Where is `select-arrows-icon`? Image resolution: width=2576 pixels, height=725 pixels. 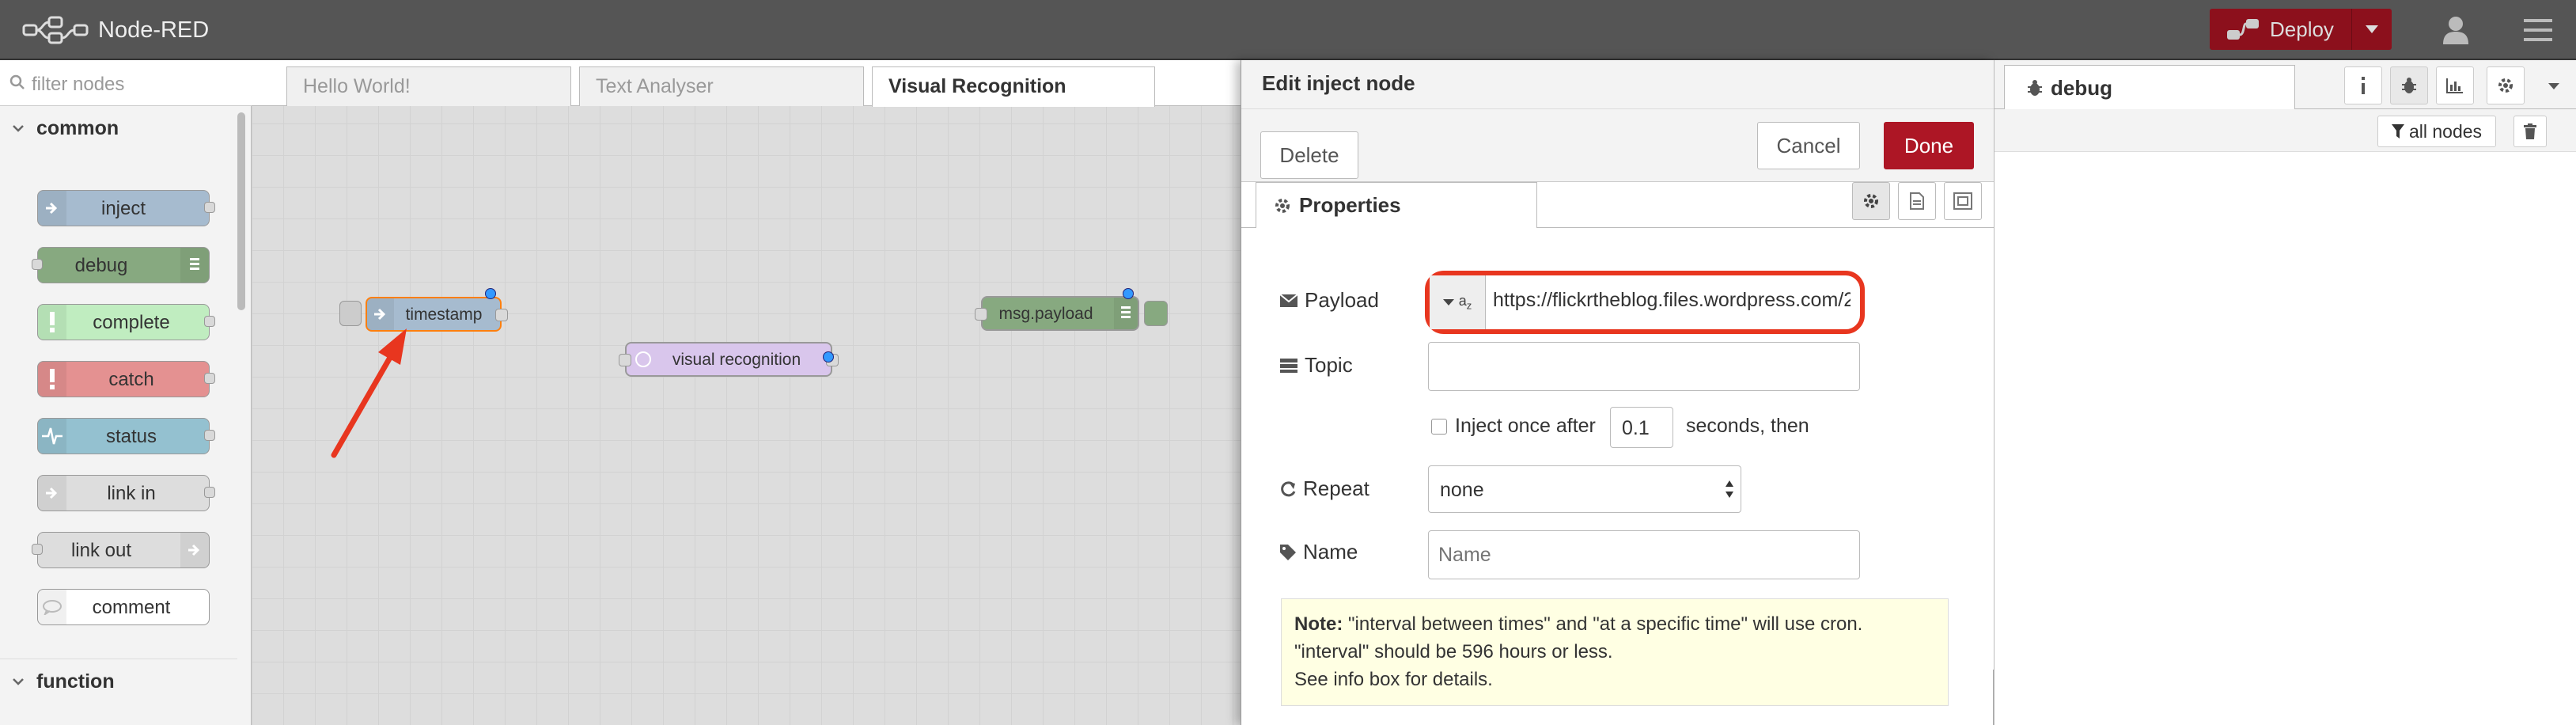 select-arrows-icon is located at coordinates (1730, 489).